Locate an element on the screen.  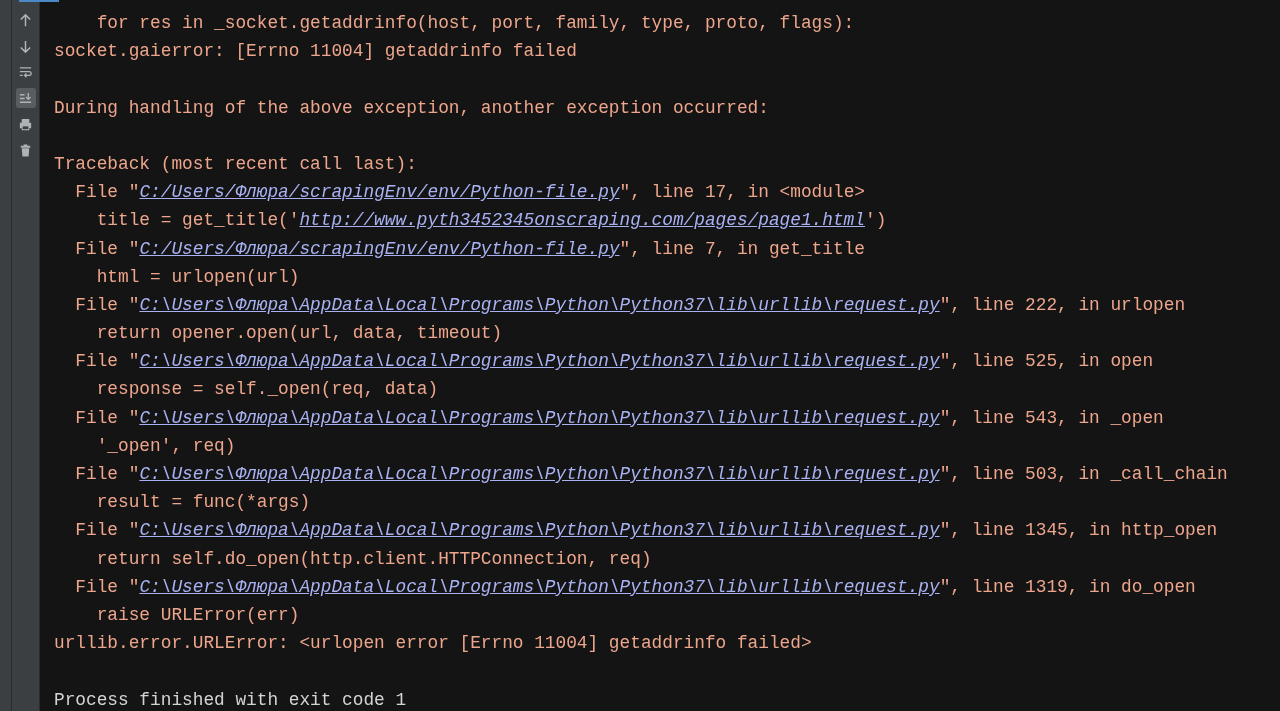
traceback-line: return opener.open(url, data, timeout) is located at coordinates (299, 334).